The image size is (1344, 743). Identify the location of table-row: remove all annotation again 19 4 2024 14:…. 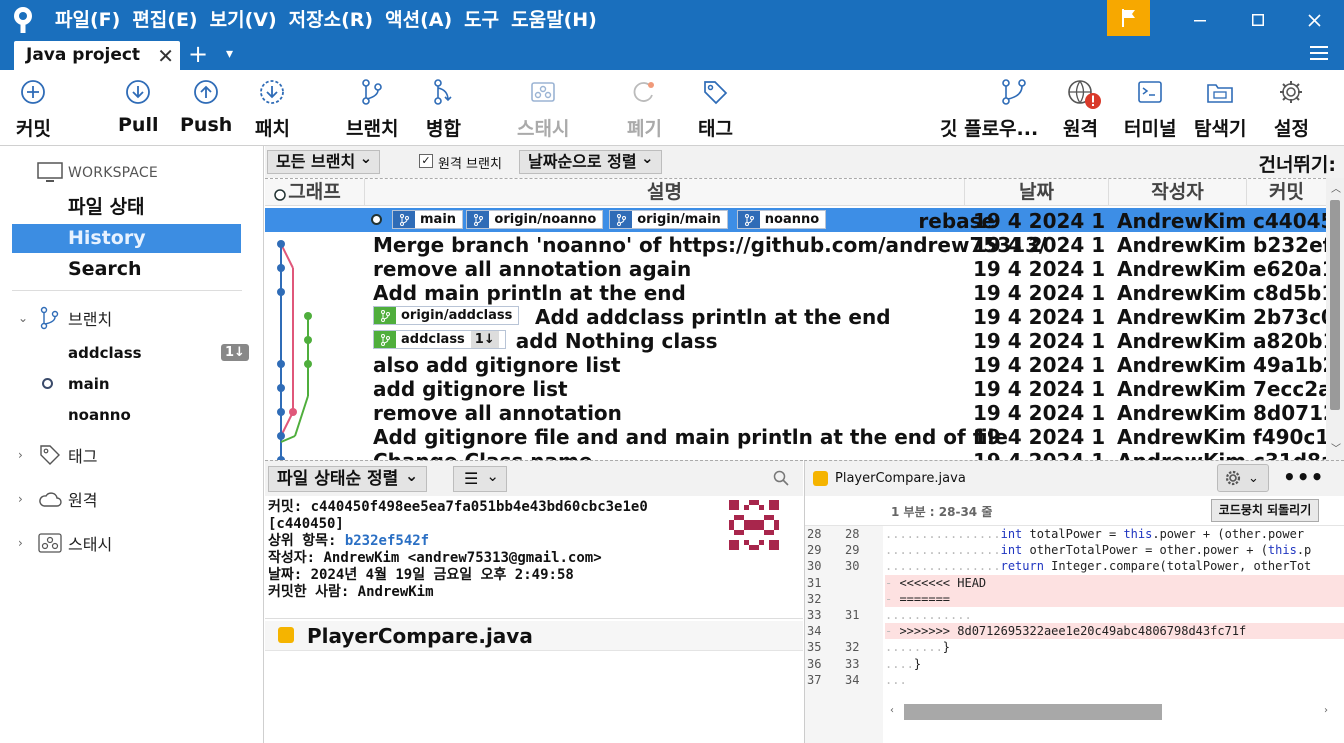
(795, 268).